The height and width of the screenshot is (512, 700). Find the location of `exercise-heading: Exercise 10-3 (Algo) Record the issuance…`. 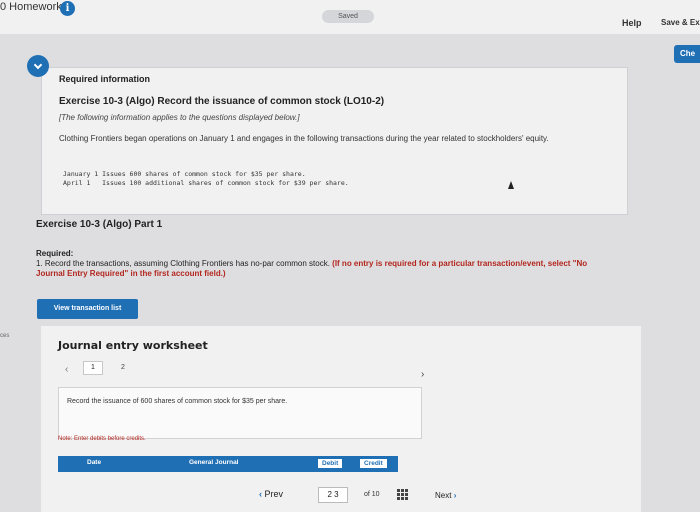

exercise-heading: Exercise 10-3 (Algo) Record the issuance… is located at coordinates (222, 101).